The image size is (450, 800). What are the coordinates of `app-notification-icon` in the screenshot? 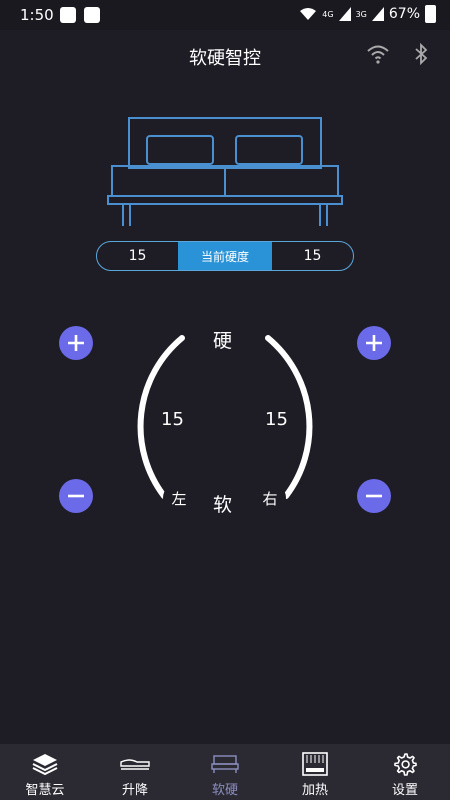 It's located at (68, 15).